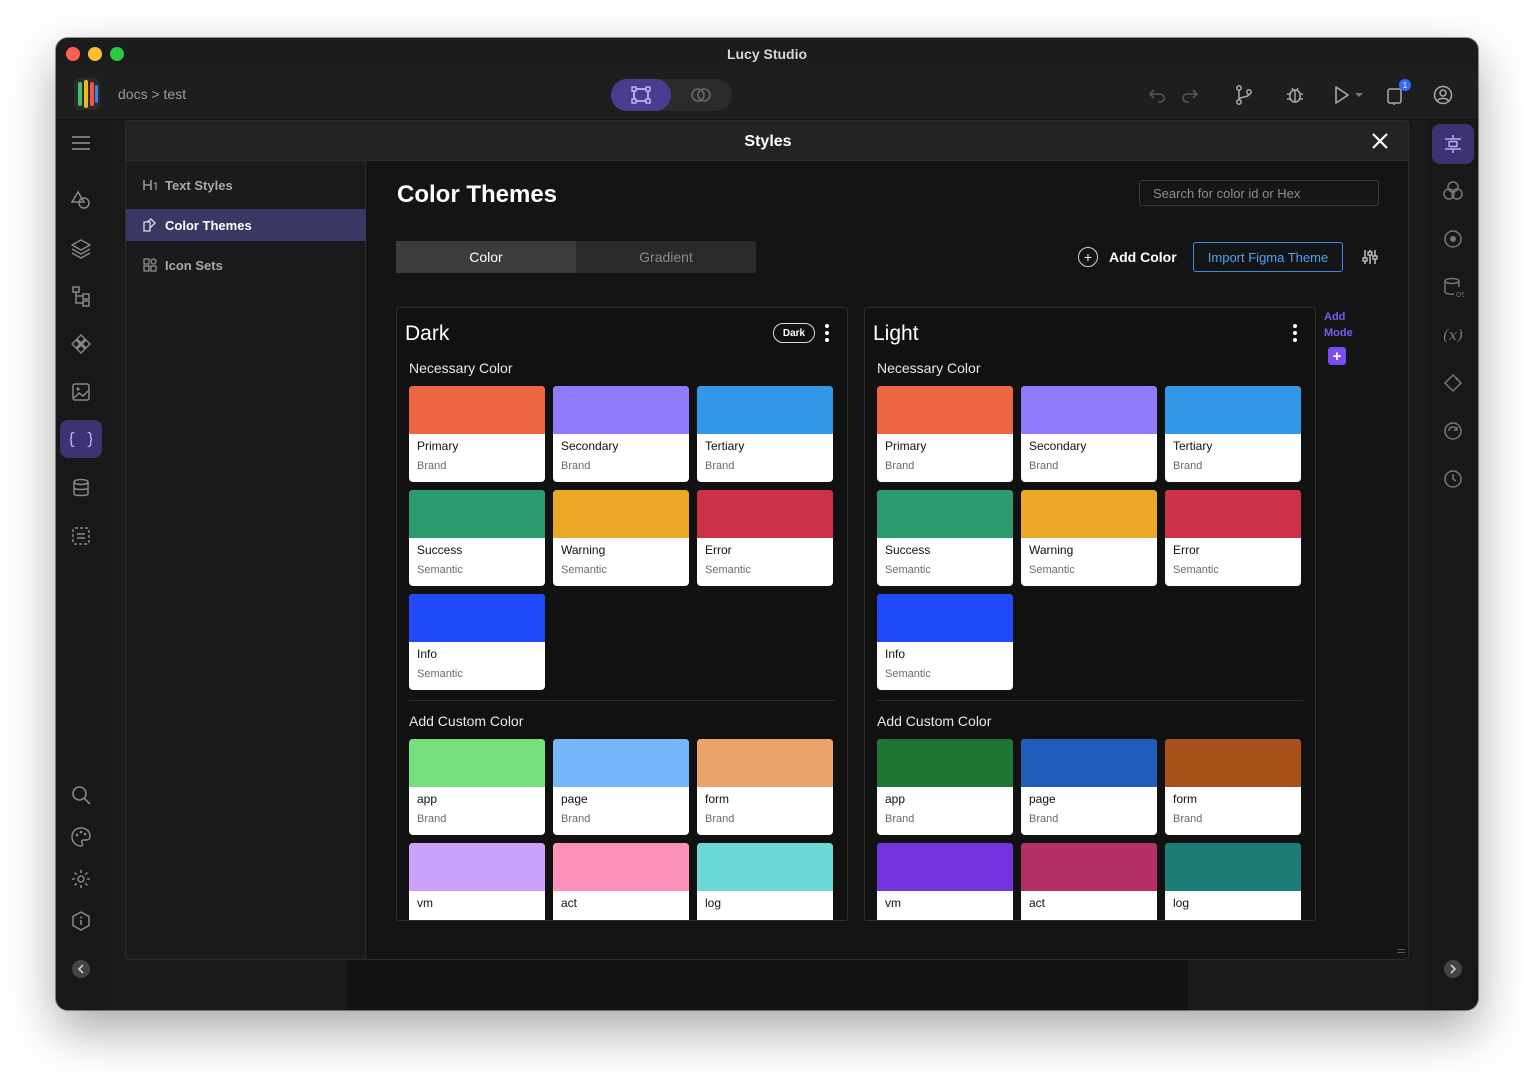 The image size is (1534, 1085). I want to click on collapse-right-icon, so click(1453, 969).